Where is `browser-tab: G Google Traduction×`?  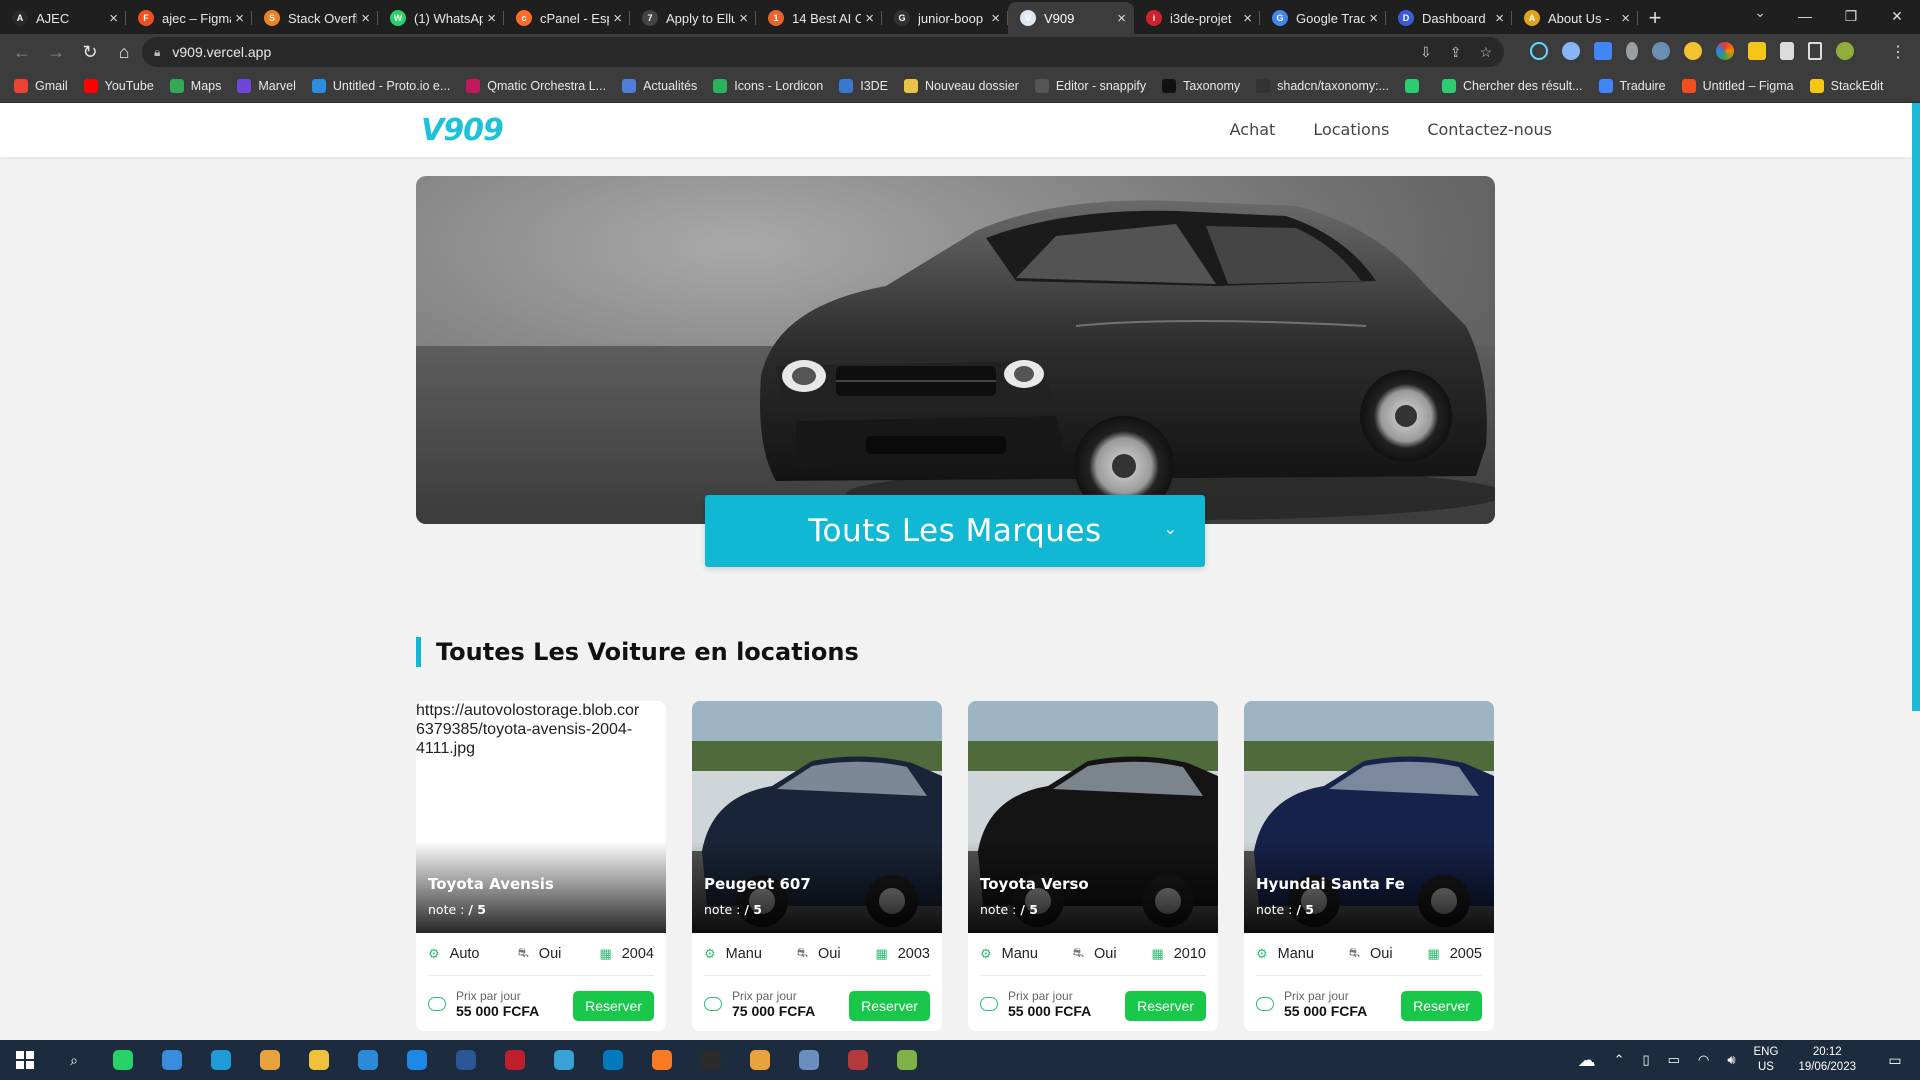 browser-tab: G Google Traduction× is located at coordinates (1323, 18).